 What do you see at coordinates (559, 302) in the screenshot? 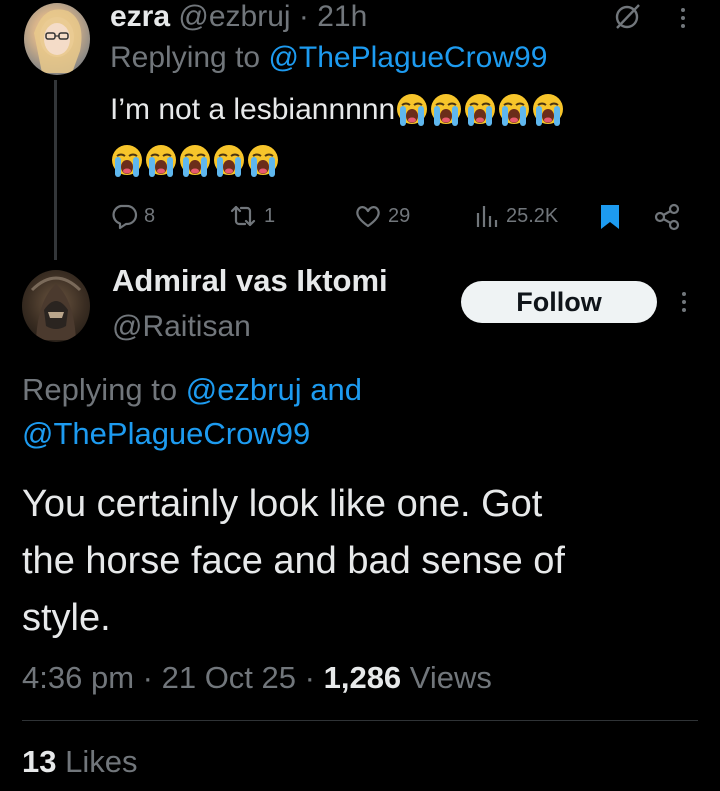
I see `follow-button: Follow` at bounding box center [559, 302].